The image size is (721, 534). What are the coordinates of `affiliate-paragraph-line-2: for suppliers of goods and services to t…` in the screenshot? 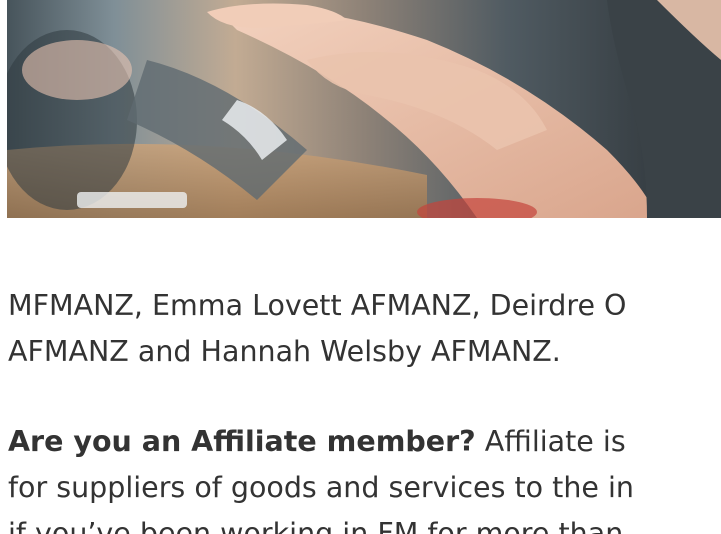 It's located at (321, 487).